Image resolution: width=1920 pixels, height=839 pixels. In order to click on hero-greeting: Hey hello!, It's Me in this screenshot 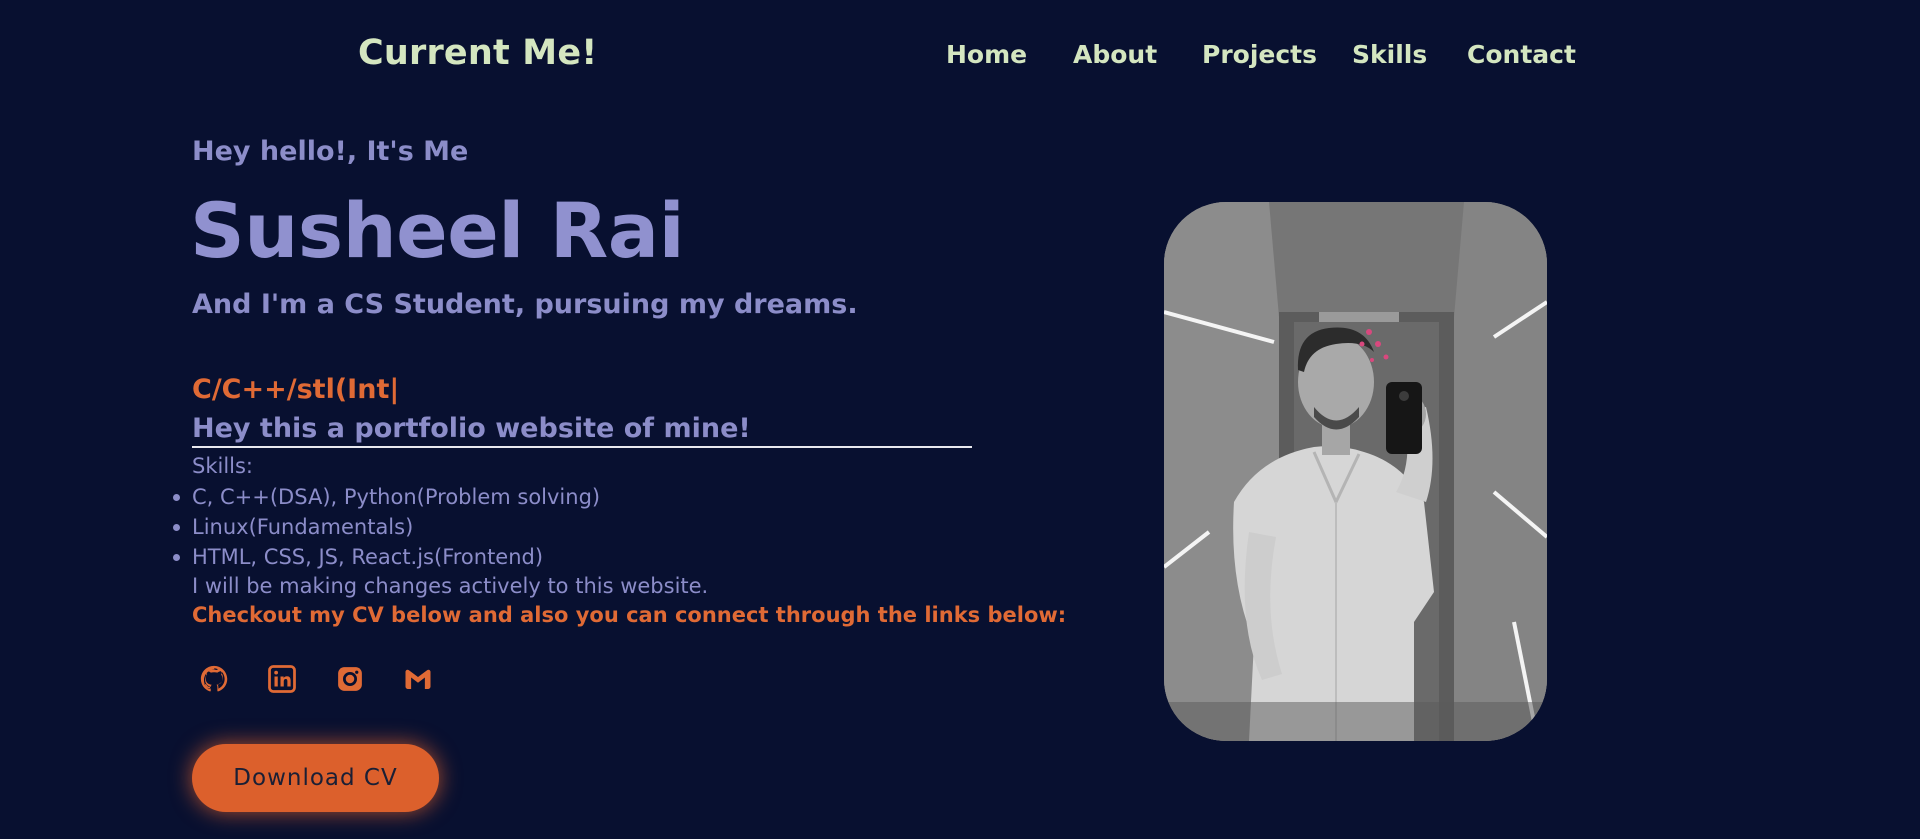, I will do `click(330, 151)`.